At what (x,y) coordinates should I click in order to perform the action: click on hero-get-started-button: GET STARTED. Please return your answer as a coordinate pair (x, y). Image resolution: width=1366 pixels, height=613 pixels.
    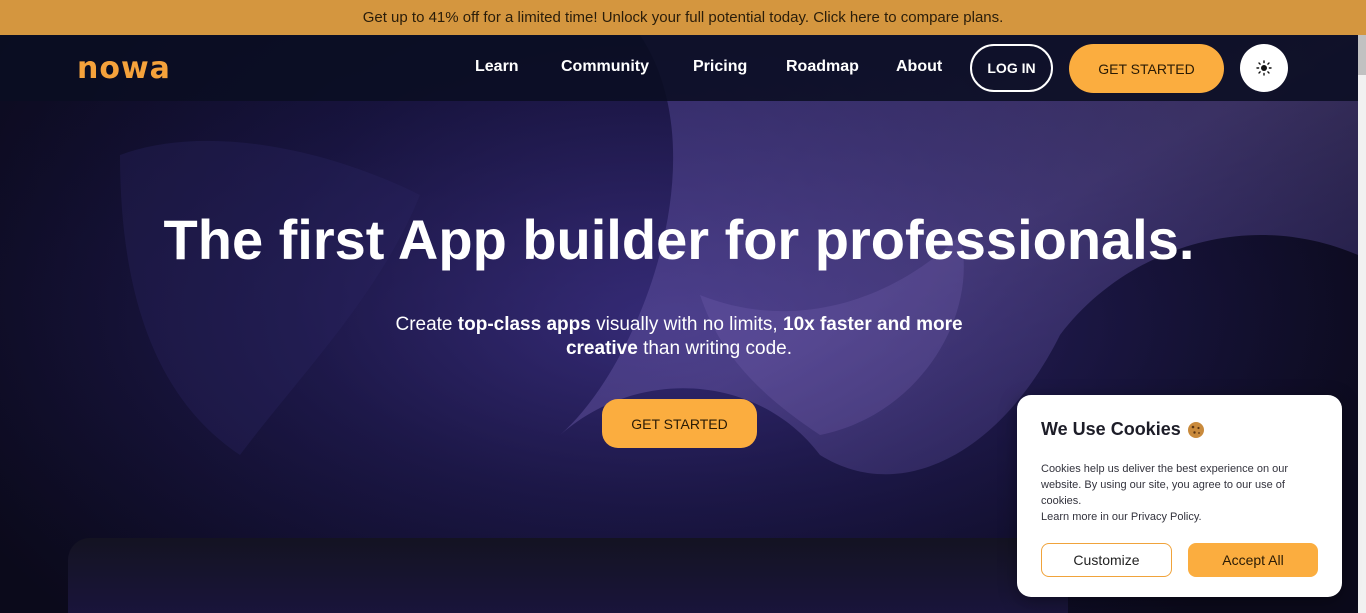
    Looking at the image, I should click on (679, 423).